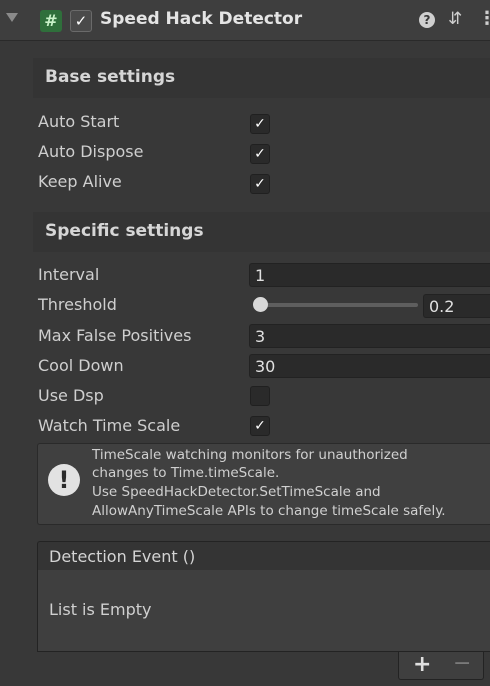  Describe the element at coordinates (81, 21) in the screenshot. I see `component-enabled-checkbox: ✓` at that location.